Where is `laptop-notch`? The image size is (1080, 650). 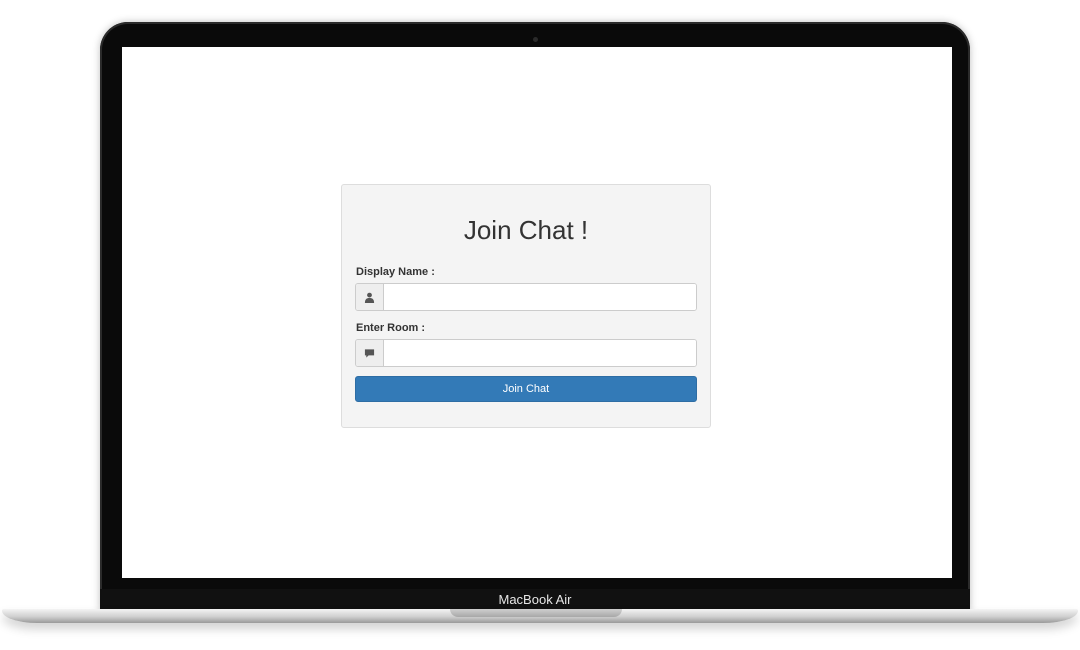 laptop-notch is located at coordinates (536, 613).